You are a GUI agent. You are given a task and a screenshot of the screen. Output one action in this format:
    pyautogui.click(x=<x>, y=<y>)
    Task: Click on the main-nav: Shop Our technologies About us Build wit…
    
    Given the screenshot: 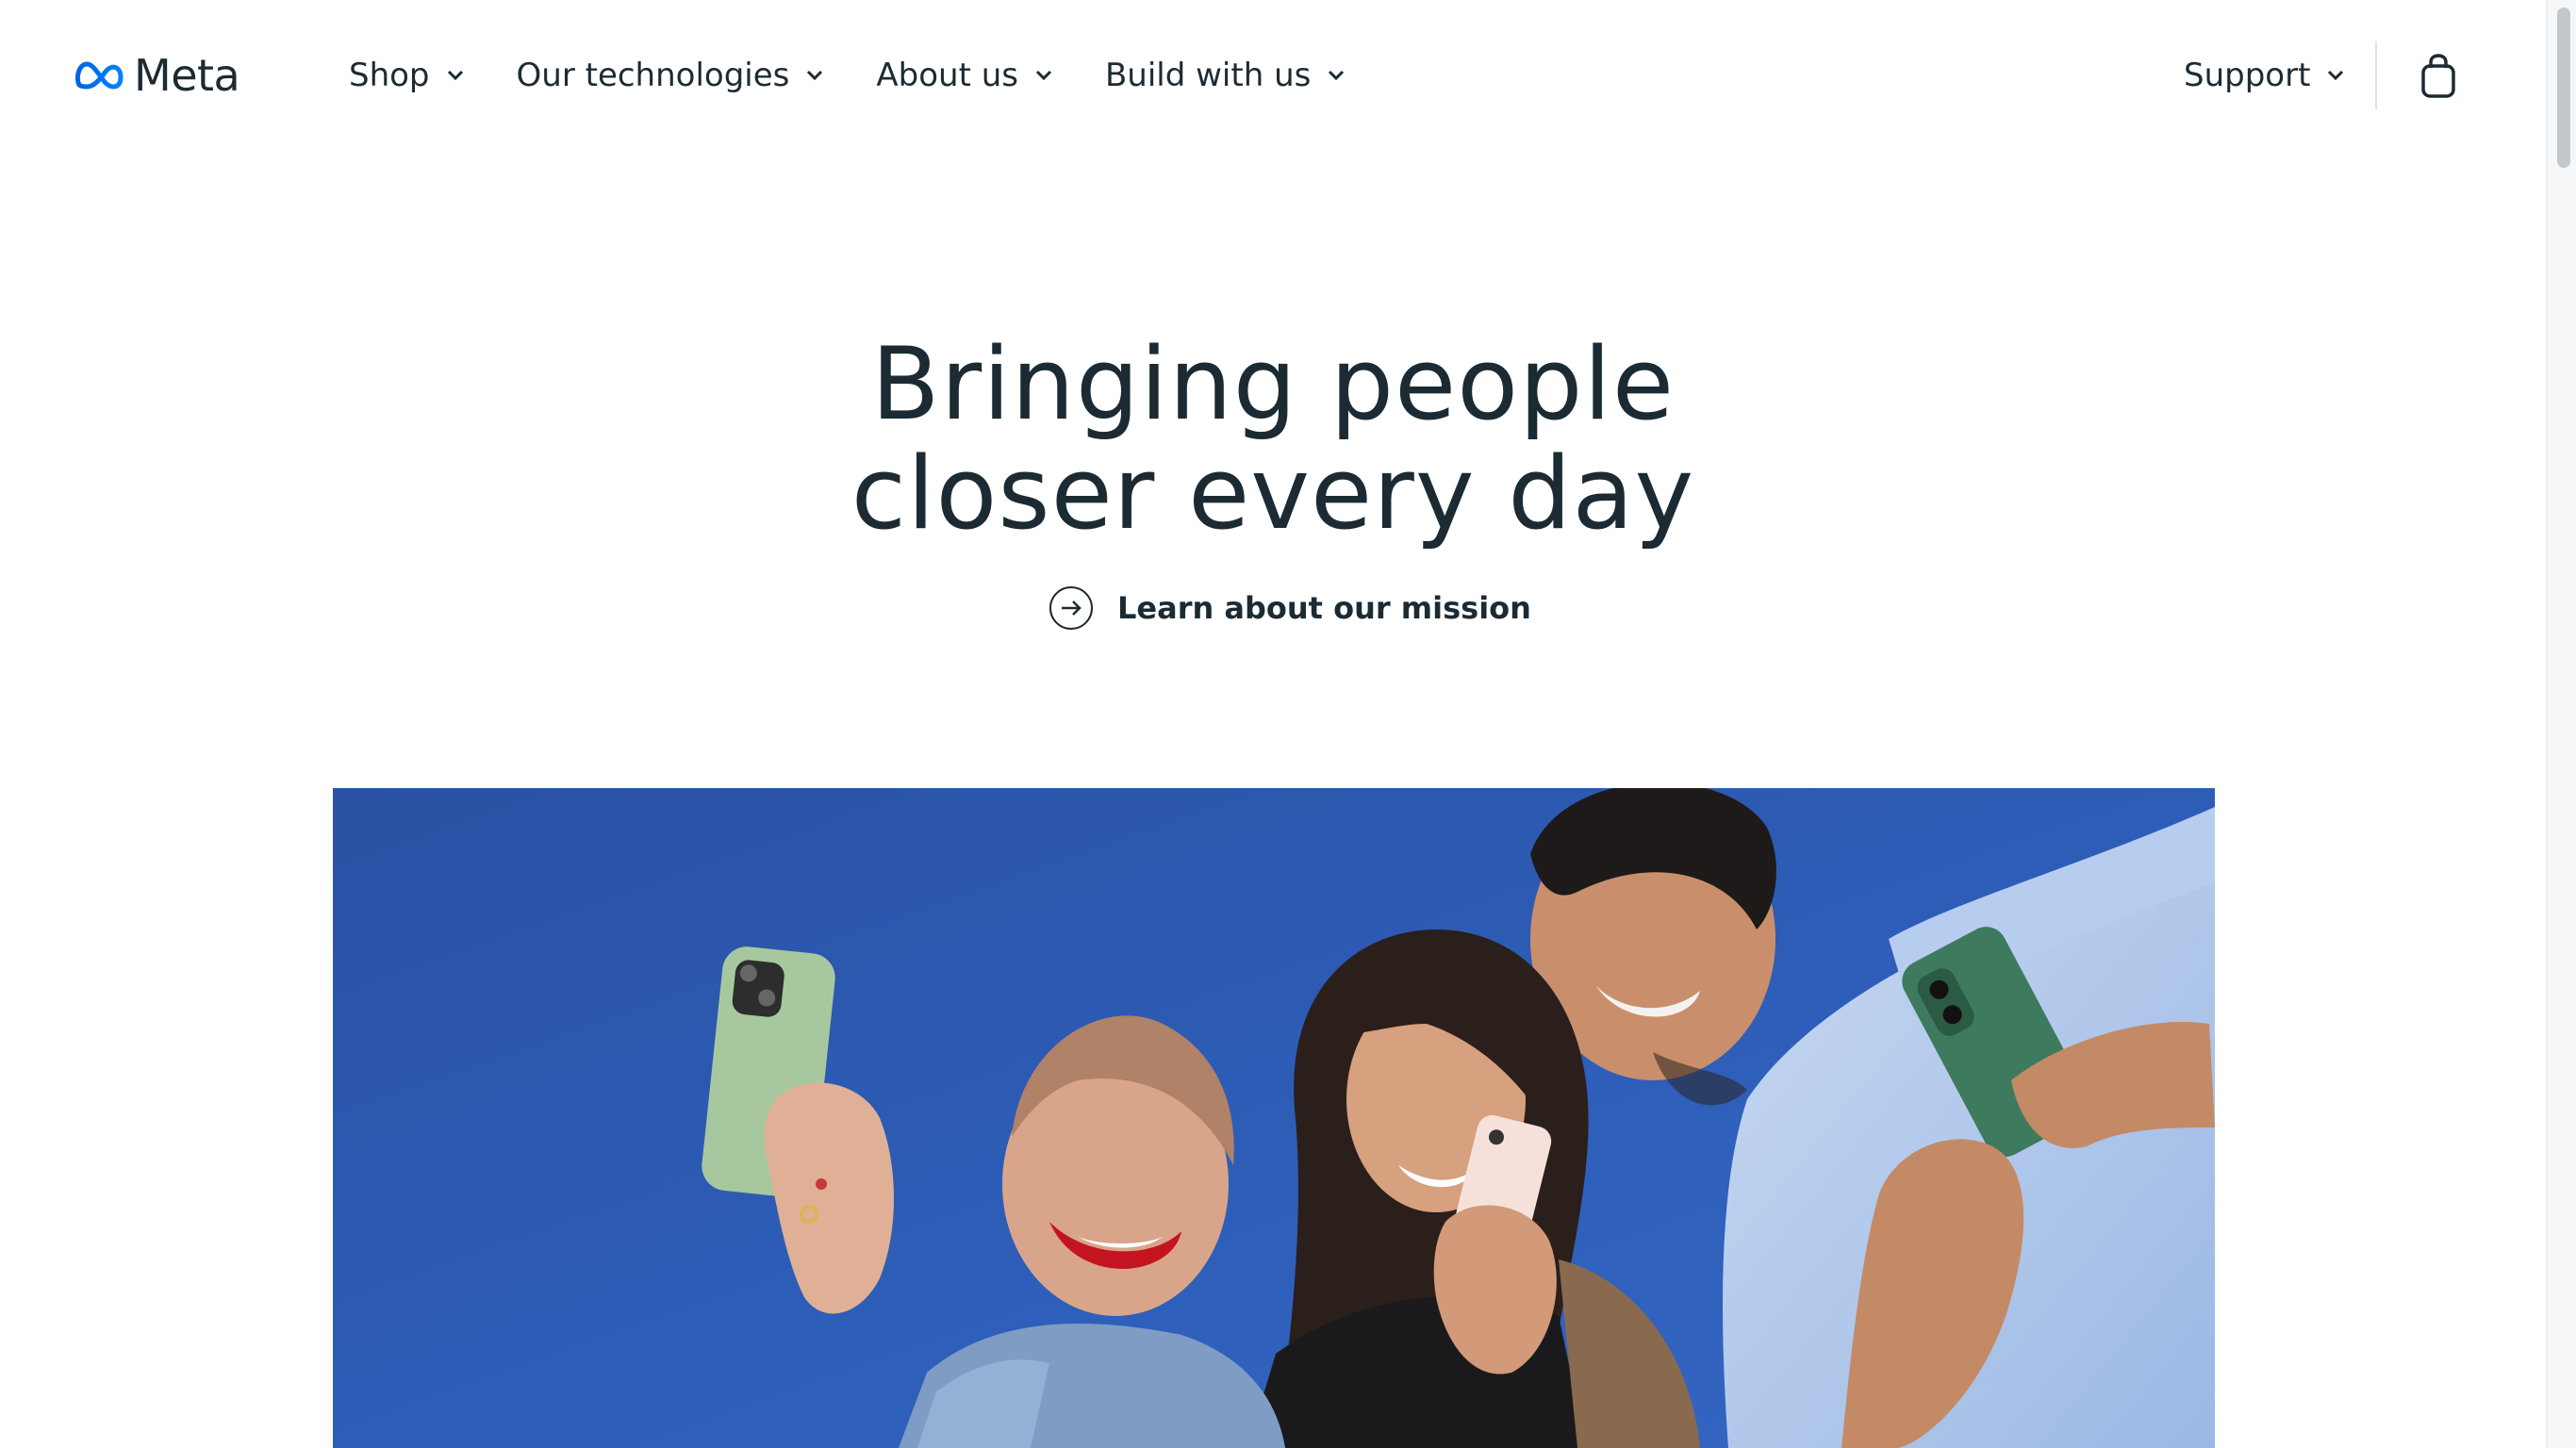 What is the action you would take?
    pyautogui.click(x=847, y=75)
    